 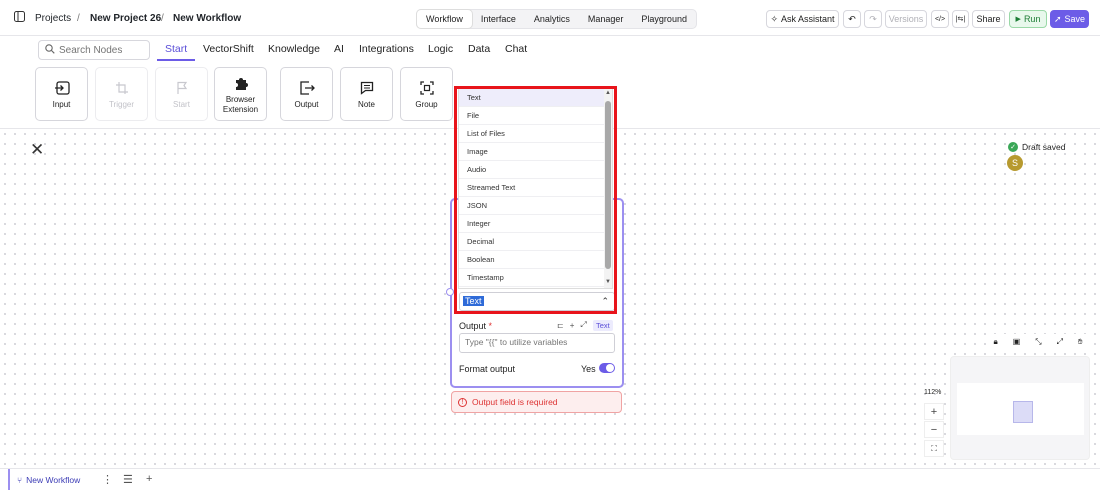 I want to click on hand-icon: ✋︎, so click(x=1080, y=342).